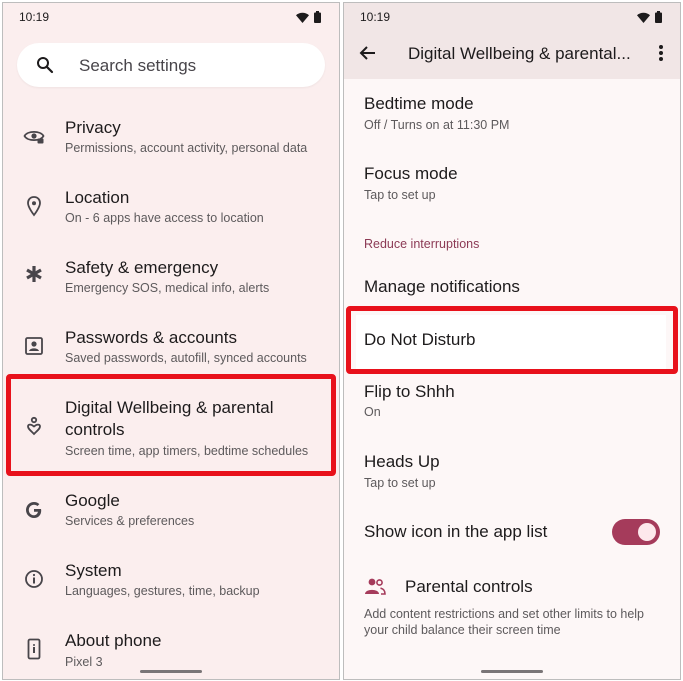 This screenshot has width=683, height=681. What do you see at coordinates (162, 591) in the screenshot?
I see `settings-item-subtitle: Languages, gestures, time, backup` at bounding box center [162, 591].